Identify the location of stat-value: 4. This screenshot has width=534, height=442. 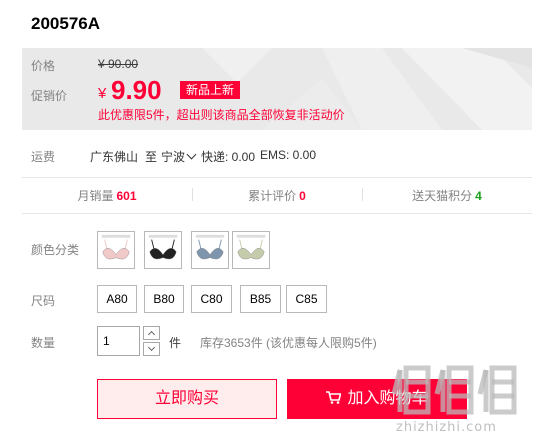
(478, 196).